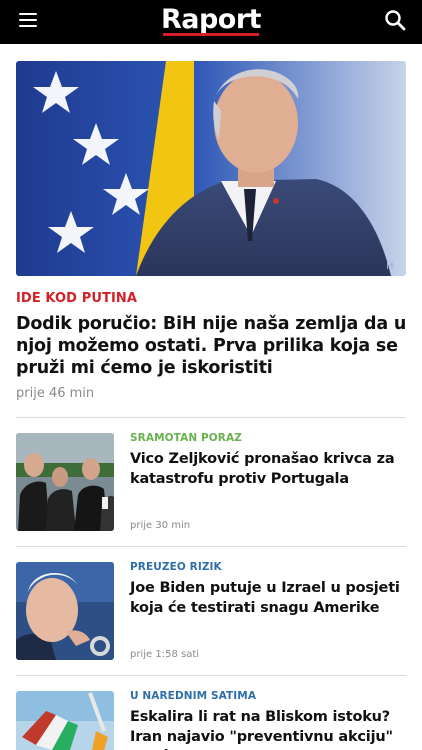  Describe the element at coordinates (28, 21) in the screenshot. I see `hamburger-menu-icon` at that location.